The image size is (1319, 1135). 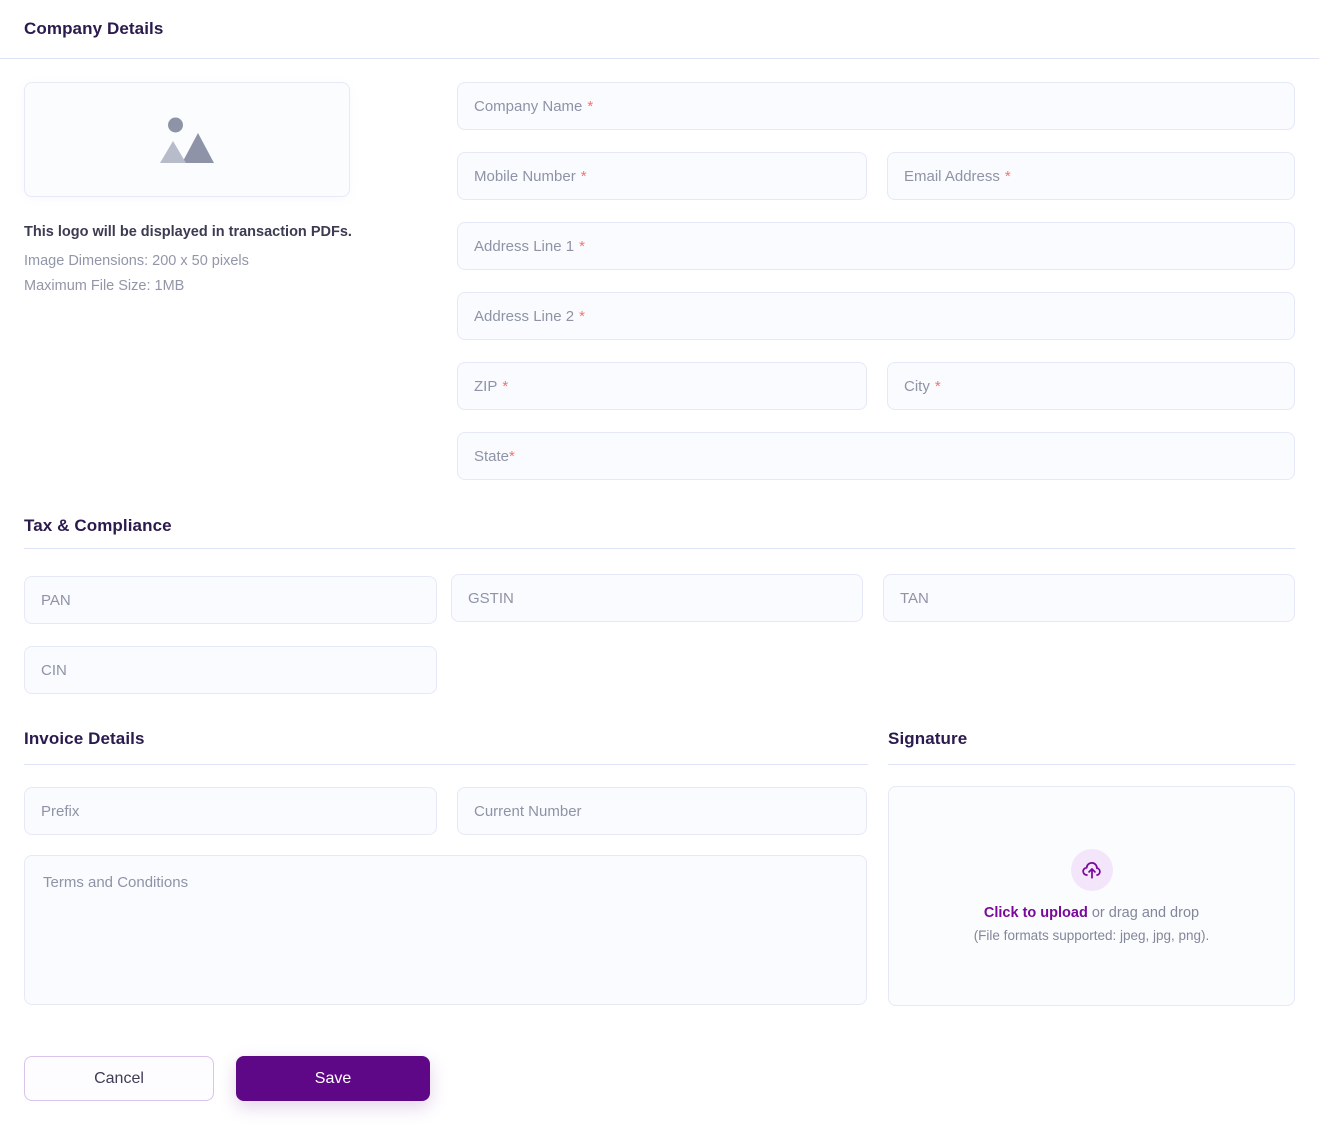 What do you see at coordinates (119, 1078) in the screenshot?
I see `cancel-button: Cancel` at bounding box center [119, 1078].